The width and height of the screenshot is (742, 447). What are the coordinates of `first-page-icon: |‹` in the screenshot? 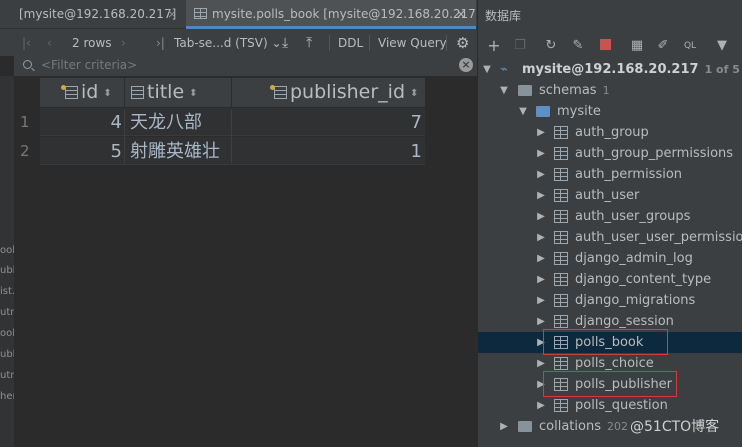 It's located at (26, 43).